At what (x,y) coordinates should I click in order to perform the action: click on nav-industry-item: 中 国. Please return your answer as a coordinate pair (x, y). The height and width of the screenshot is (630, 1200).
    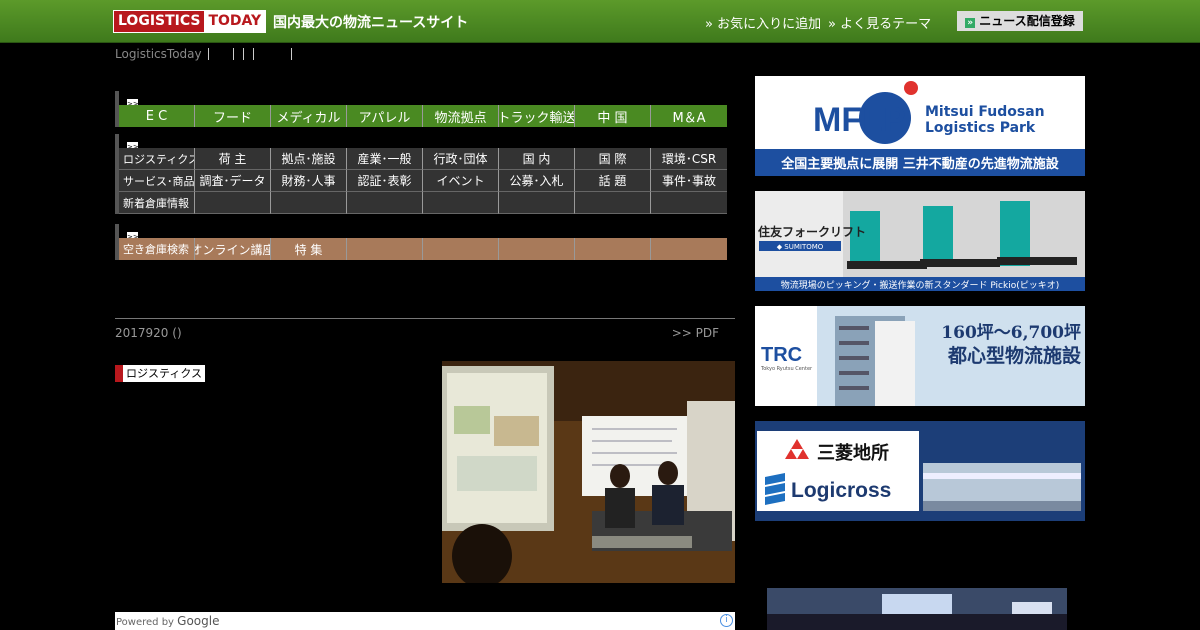
    Looking at the image, I should click on (613, 116).